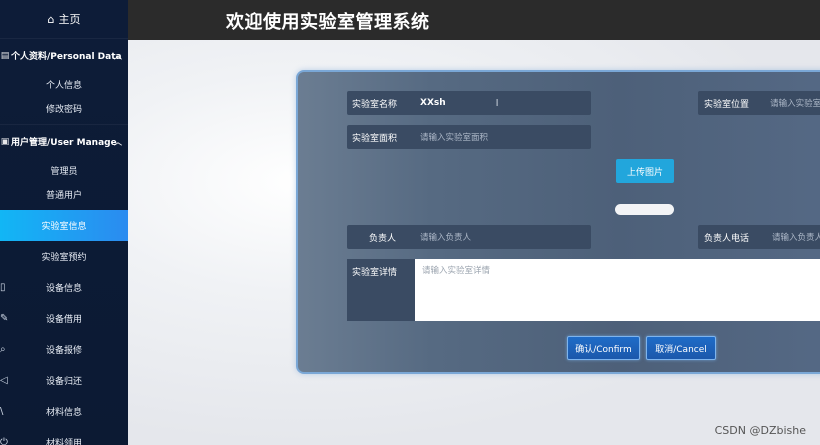 This screenshot has height=445, width=820. Describe the element at coordinates (795, 103) in the screenshot. I see `lab-location-input: 请输入实验室位` at that location.